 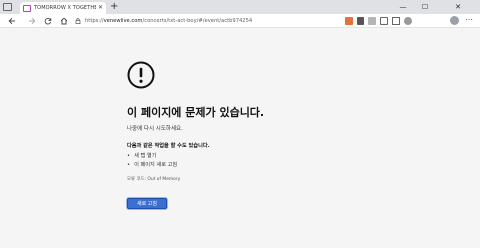 I want to click on error-code: 오류 코드: Out of Memory, so click(x=154, y=179).